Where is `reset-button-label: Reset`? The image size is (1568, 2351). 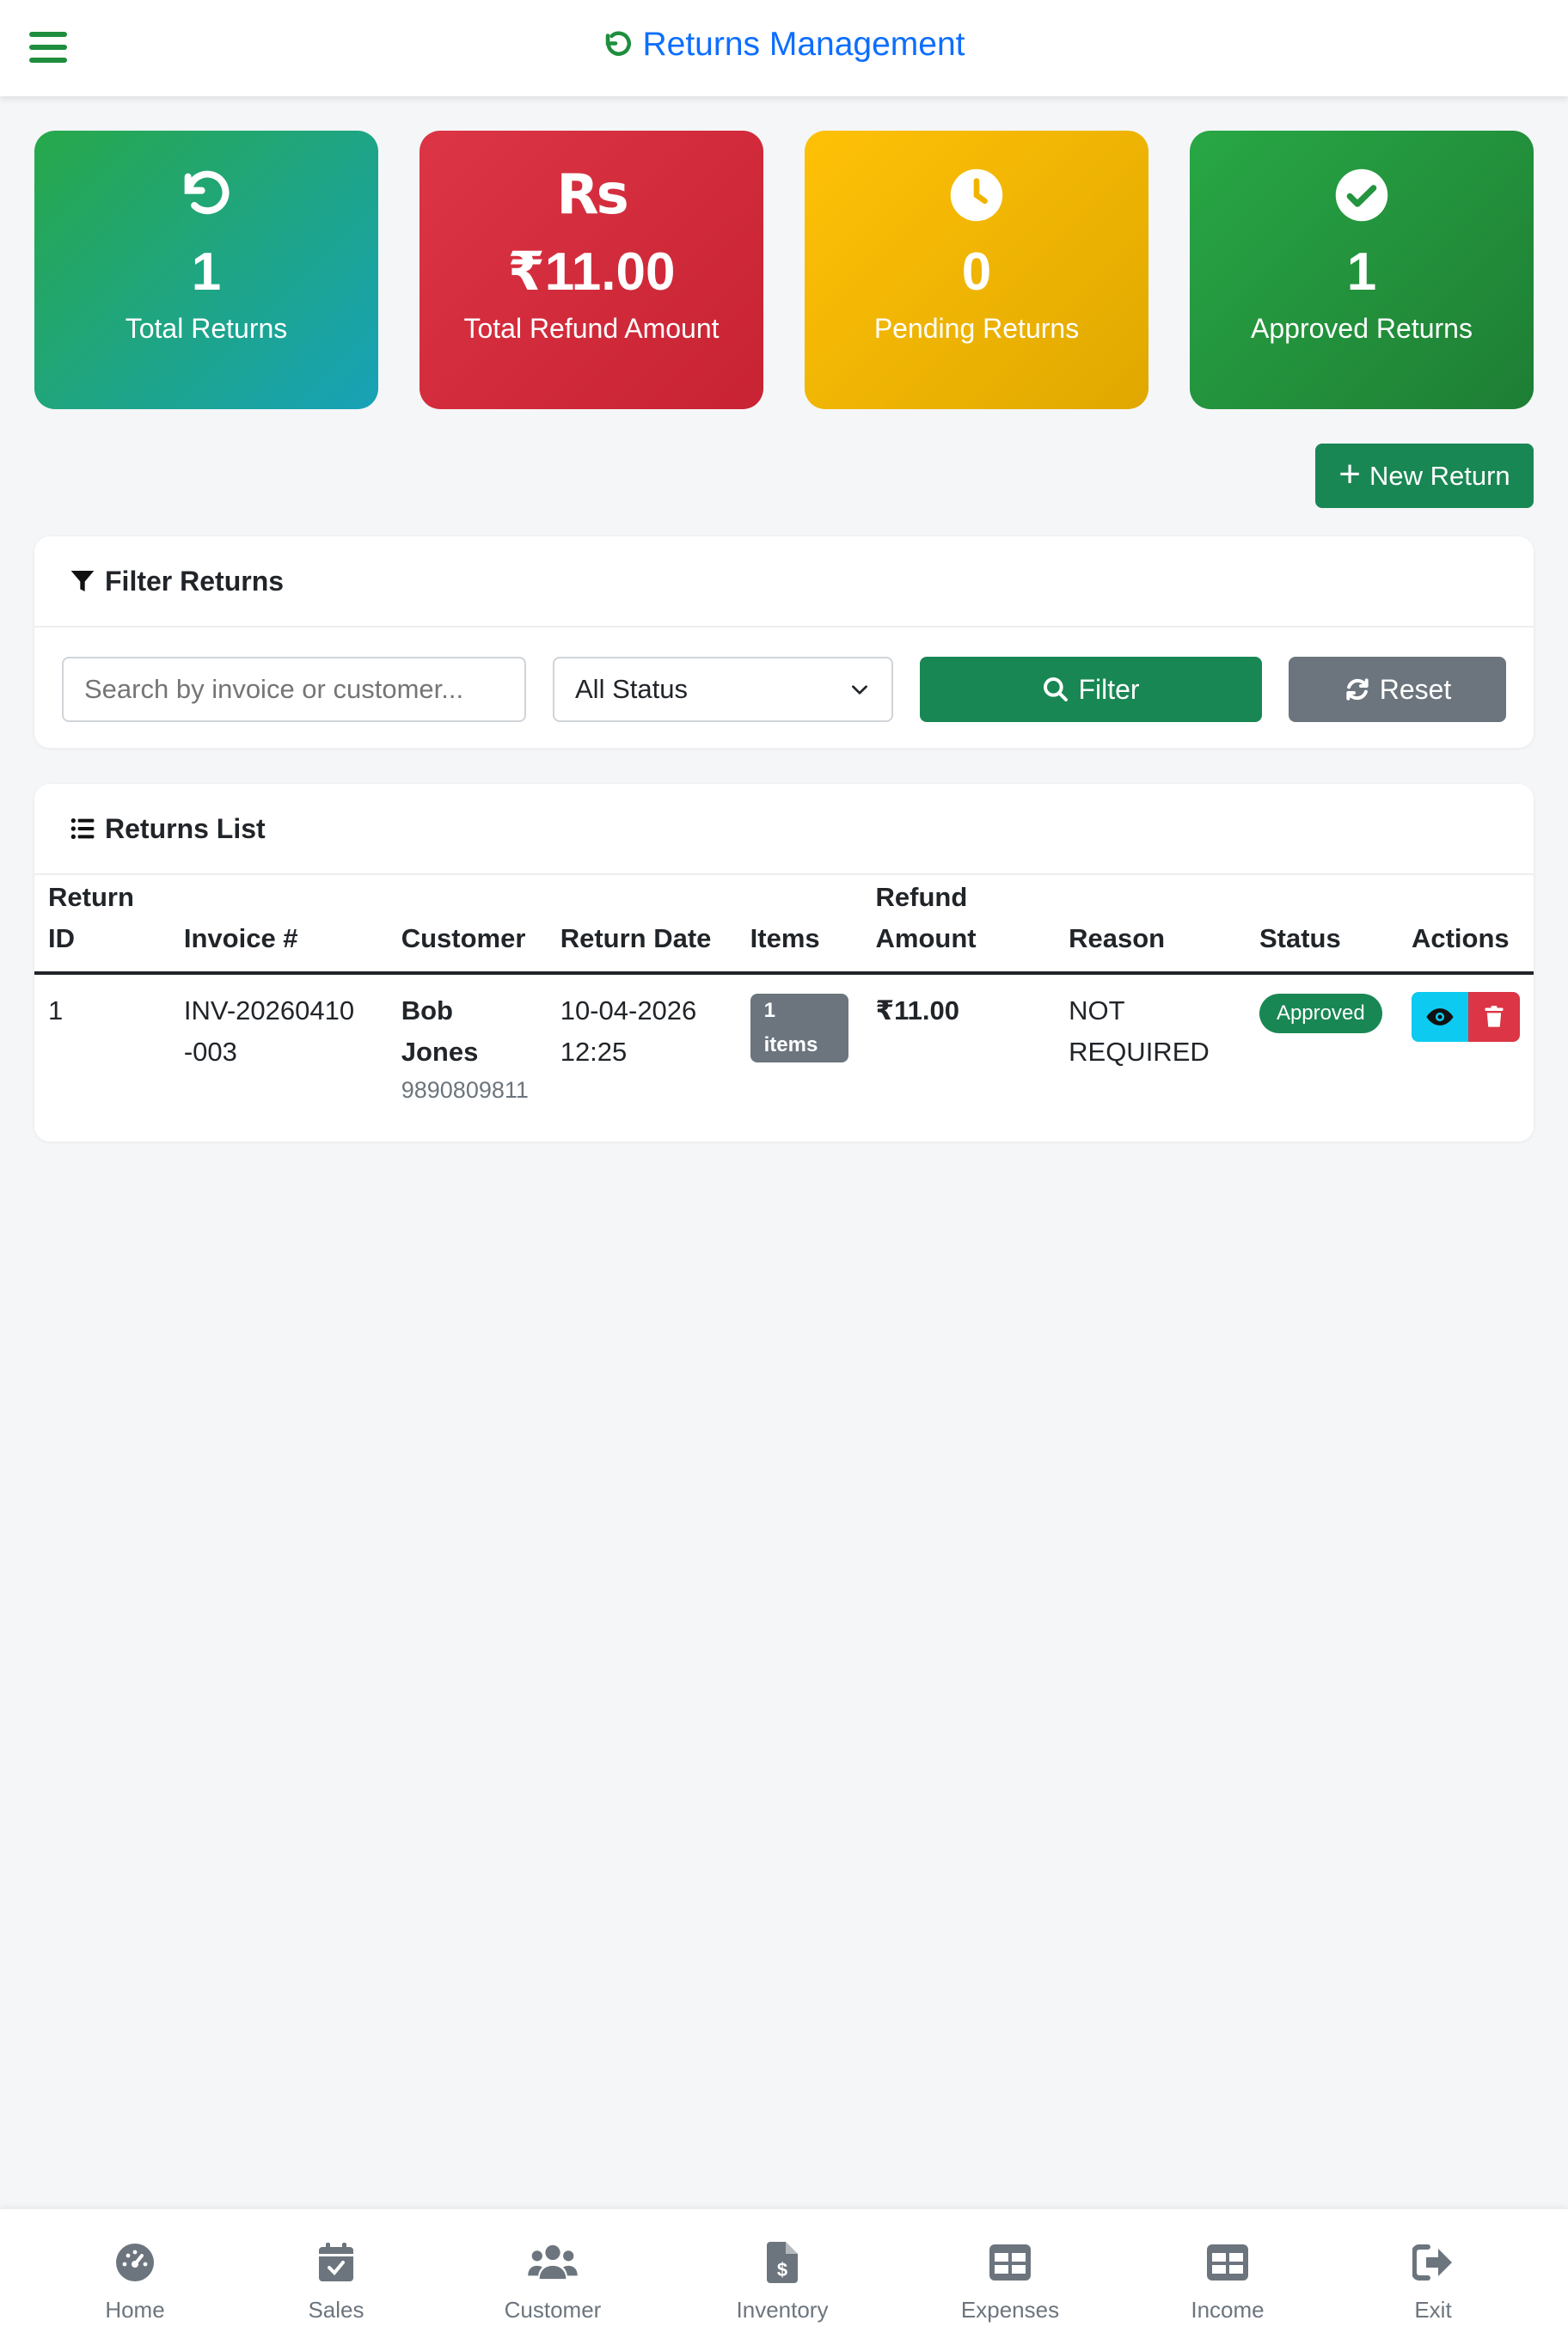 reset-button-label: Reset is located at coordinates (1415, 689).